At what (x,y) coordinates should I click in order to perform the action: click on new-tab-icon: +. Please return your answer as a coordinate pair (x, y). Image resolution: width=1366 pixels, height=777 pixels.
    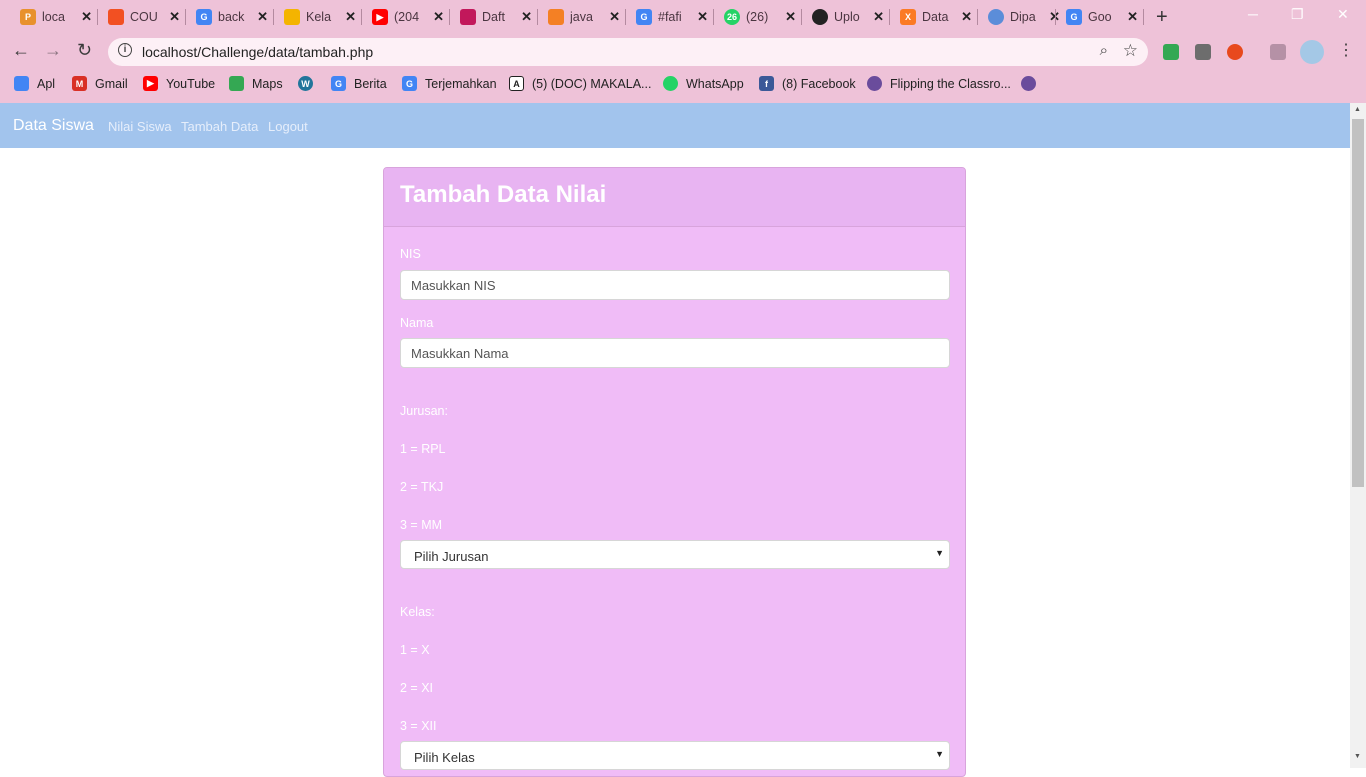
    Looking at the image, I should click on (1162, 17).